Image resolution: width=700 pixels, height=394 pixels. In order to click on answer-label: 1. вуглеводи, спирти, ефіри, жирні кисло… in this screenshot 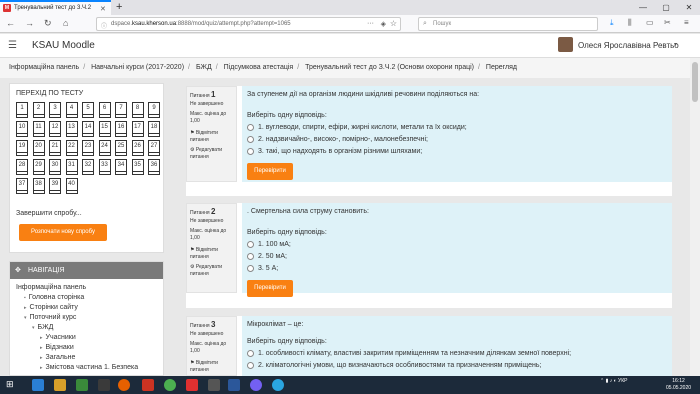, I will do `click(362, 127)`.